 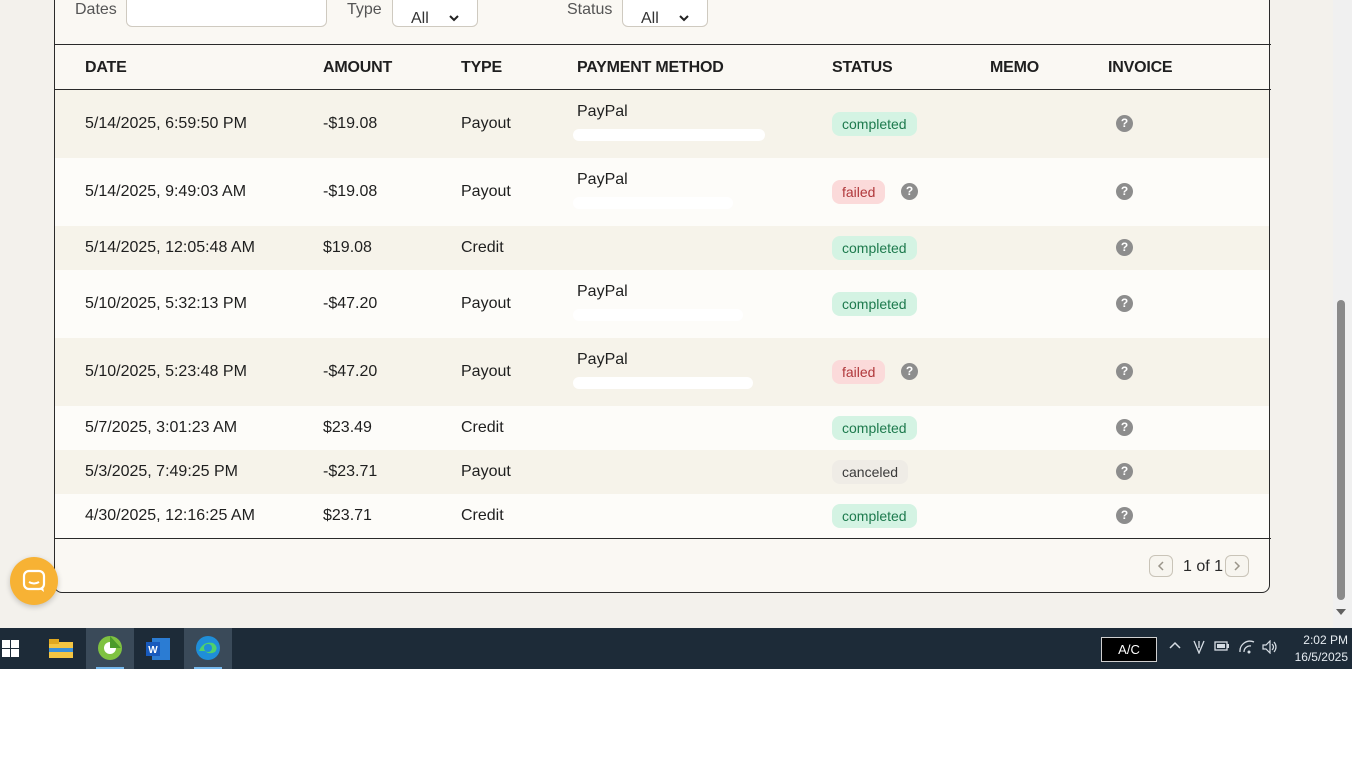 I want to click on page-scrollbar, so click(x=1342, y=314).